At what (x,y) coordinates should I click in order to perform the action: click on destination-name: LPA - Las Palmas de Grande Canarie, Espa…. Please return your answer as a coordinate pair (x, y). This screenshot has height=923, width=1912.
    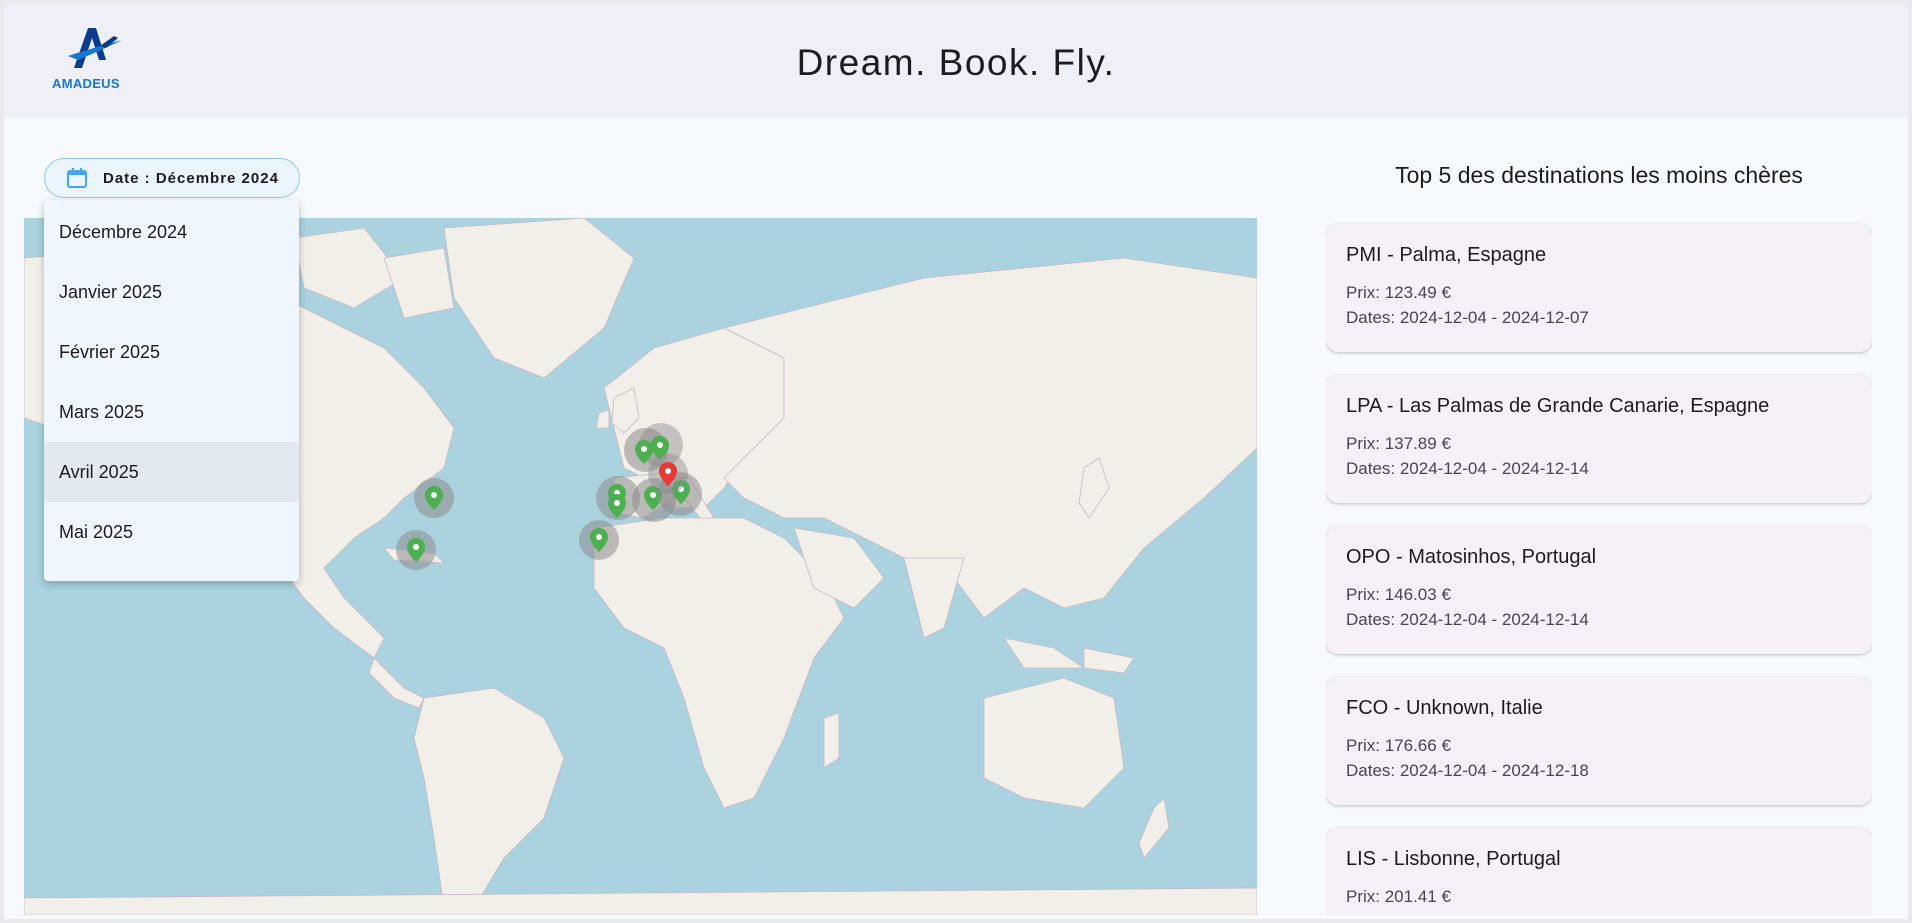
    Looking at the image, I should click on (1558, 406).